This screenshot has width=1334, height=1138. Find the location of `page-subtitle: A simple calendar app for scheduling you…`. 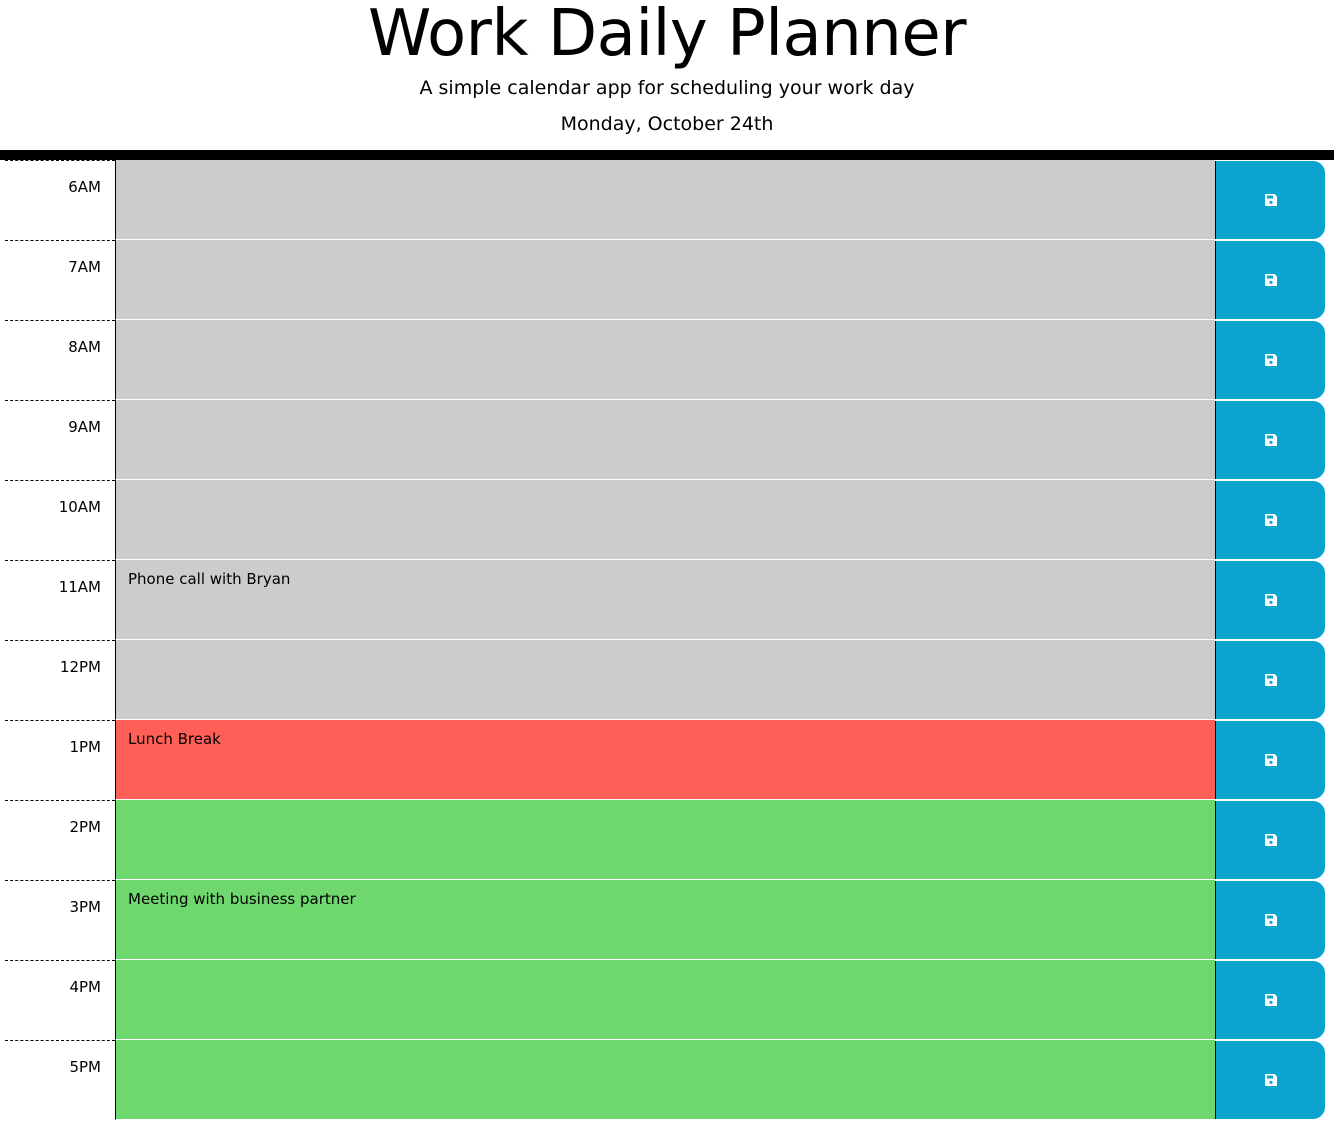

page-subtitle: A simple calendar app for scheduling you… is located at coordinates (667, 88).